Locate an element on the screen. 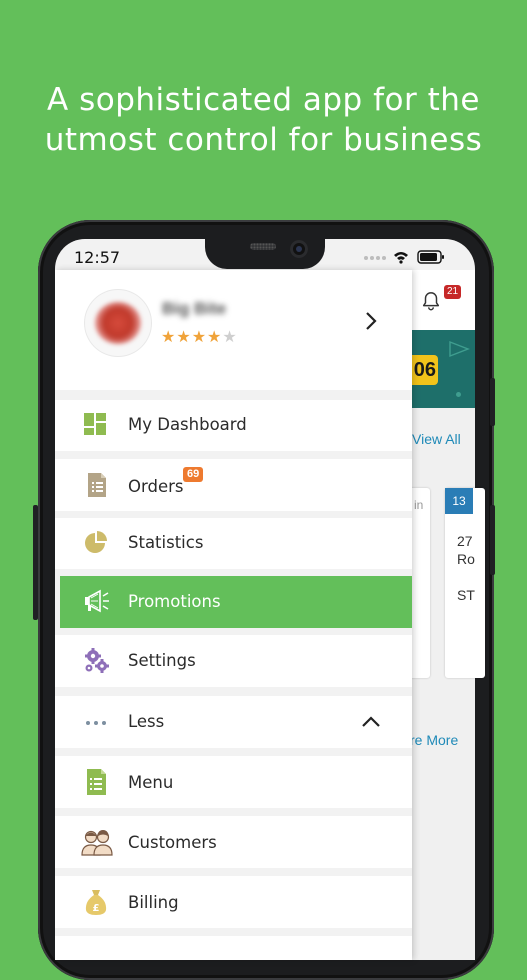 The height and width of the screenshot is (980, 527). background-card-text: 27 is located at coordinates (465, 541).